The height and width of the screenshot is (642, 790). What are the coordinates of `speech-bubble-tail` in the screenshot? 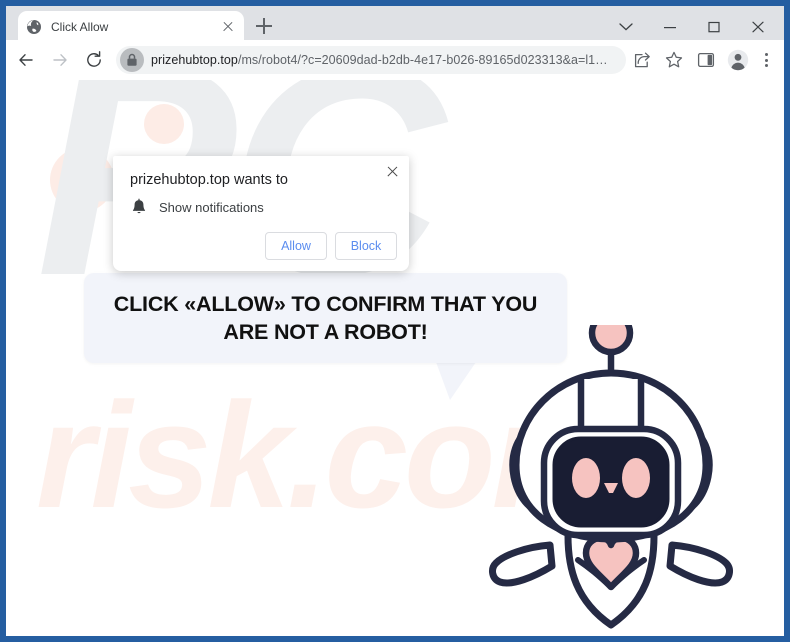 It's located at (456, 381).